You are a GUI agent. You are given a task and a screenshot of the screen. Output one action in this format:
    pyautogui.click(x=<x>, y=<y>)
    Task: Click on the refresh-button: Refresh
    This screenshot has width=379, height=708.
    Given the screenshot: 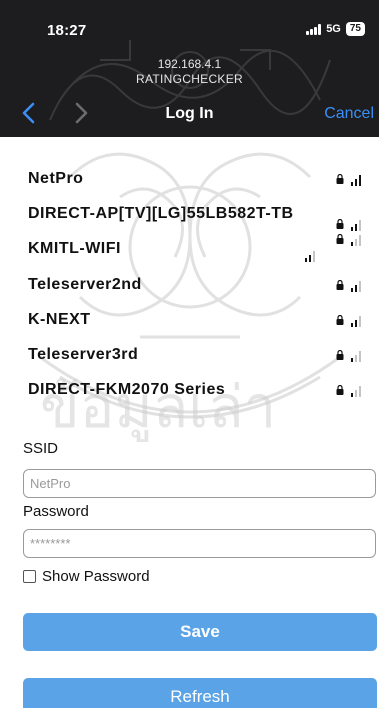 What is the action you would take?
    pyautogui.click(x=200, y=693)
    